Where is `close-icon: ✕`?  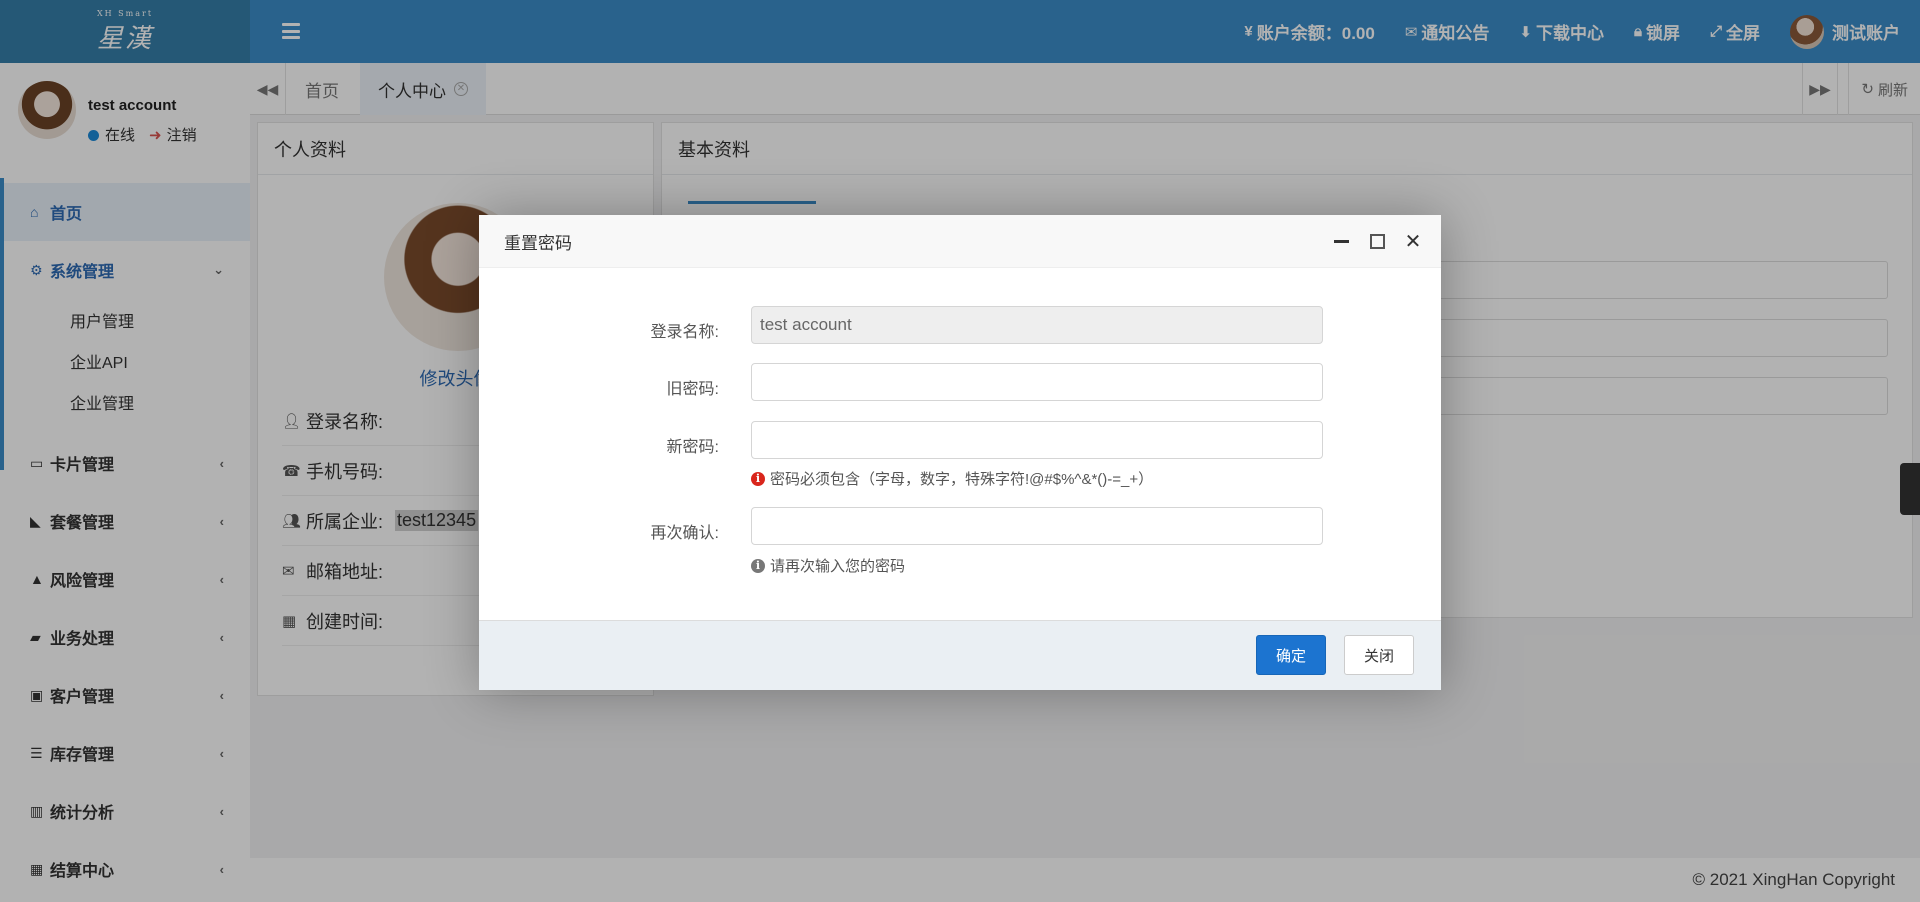 close-icon: ✕ is located at coordinates (1413, 242).